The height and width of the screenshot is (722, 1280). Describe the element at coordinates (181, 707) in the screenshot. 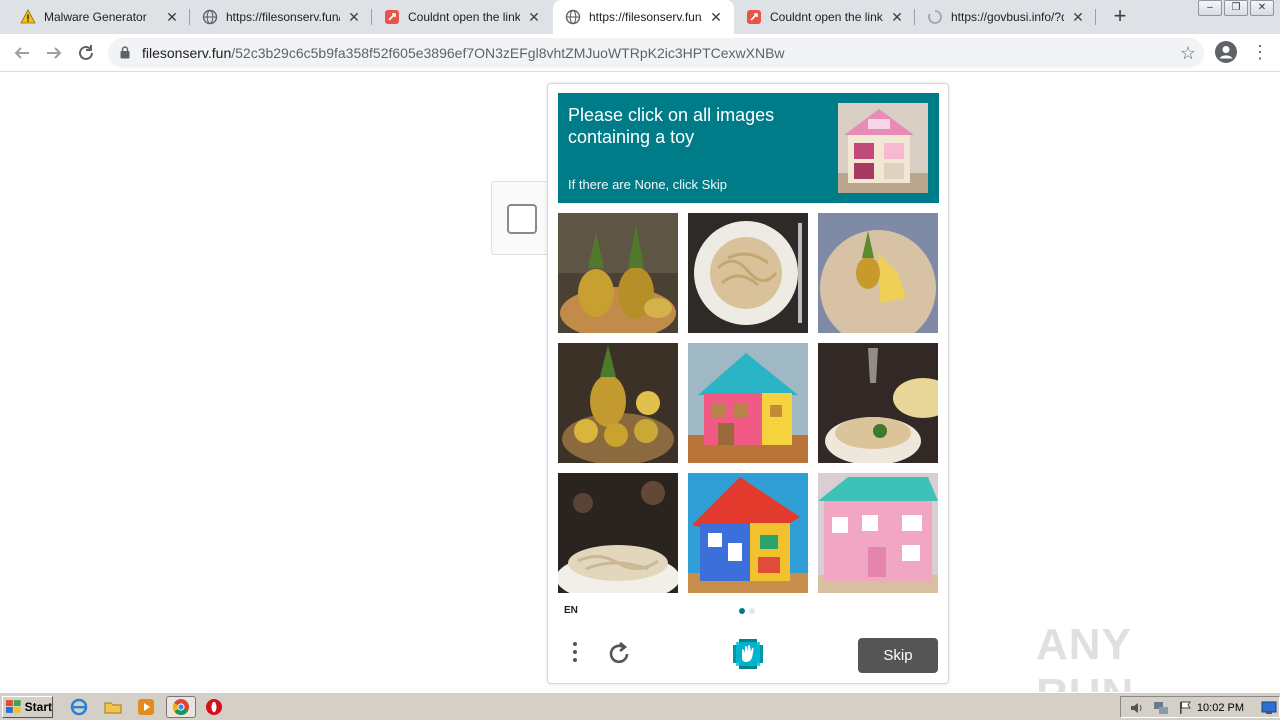

I see `chrome-icon` at that location.